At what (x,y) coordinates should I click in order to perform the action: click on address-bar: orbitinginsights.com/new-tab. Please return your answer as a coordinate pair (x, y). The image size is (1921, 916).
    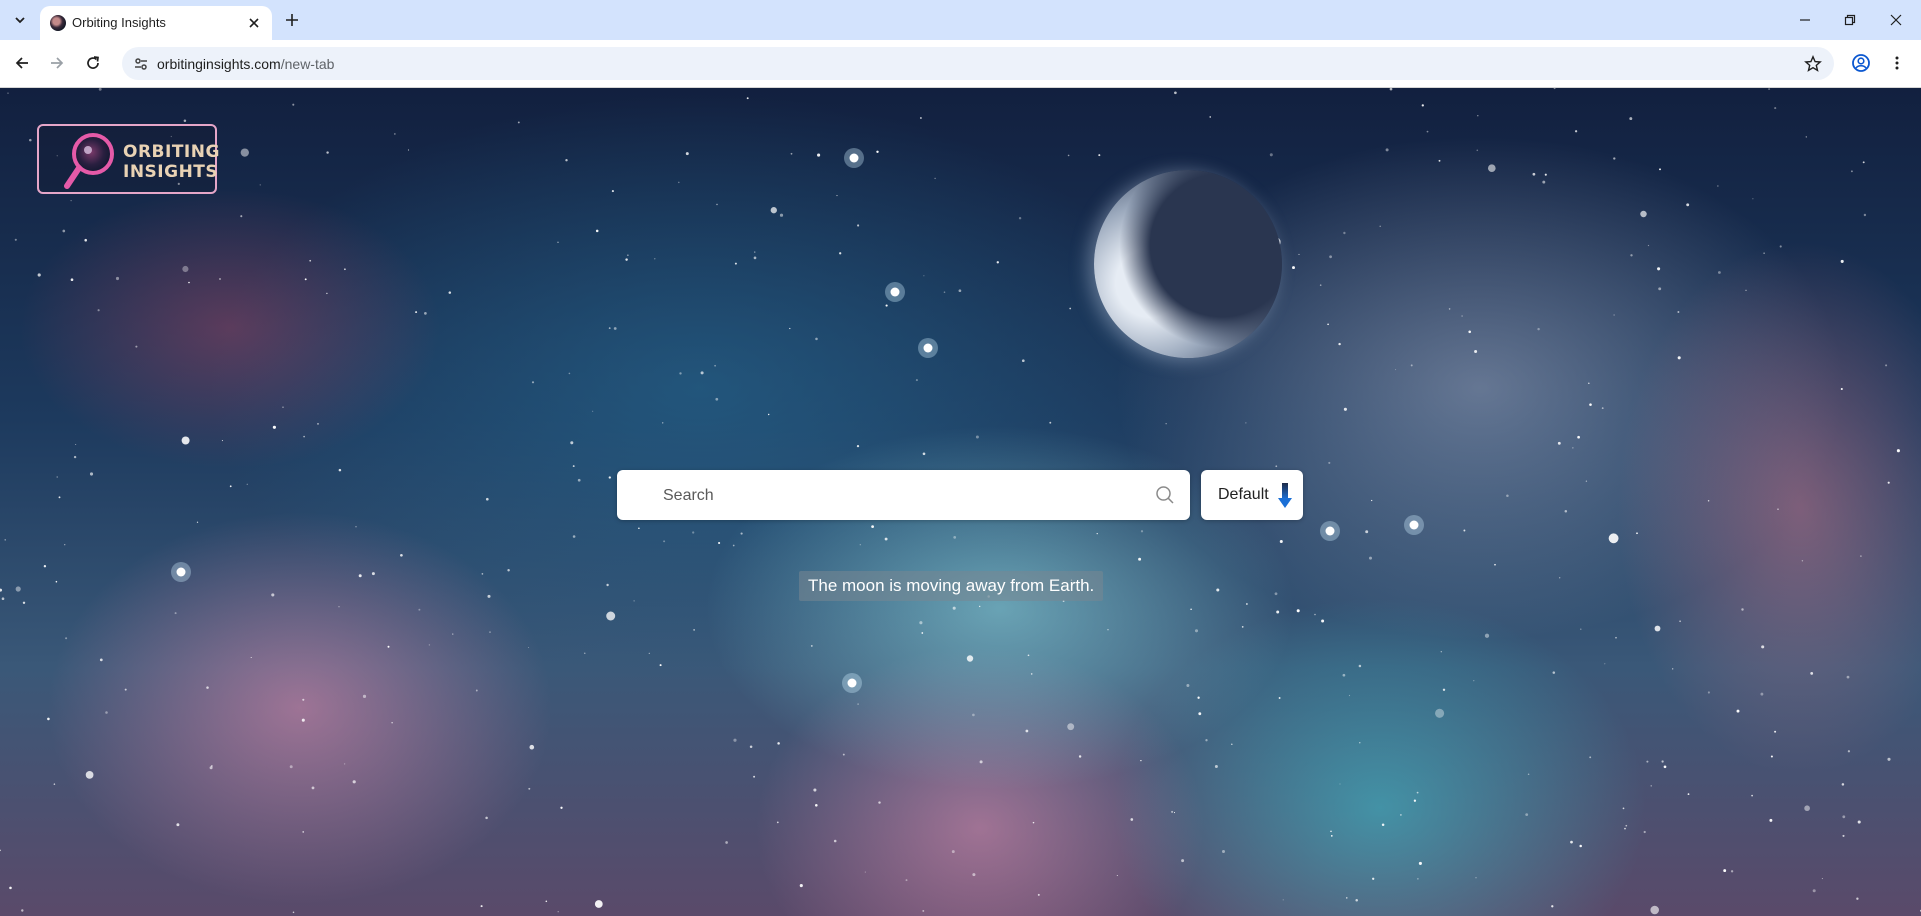
    Looking at the image, I should click on (978, 63).